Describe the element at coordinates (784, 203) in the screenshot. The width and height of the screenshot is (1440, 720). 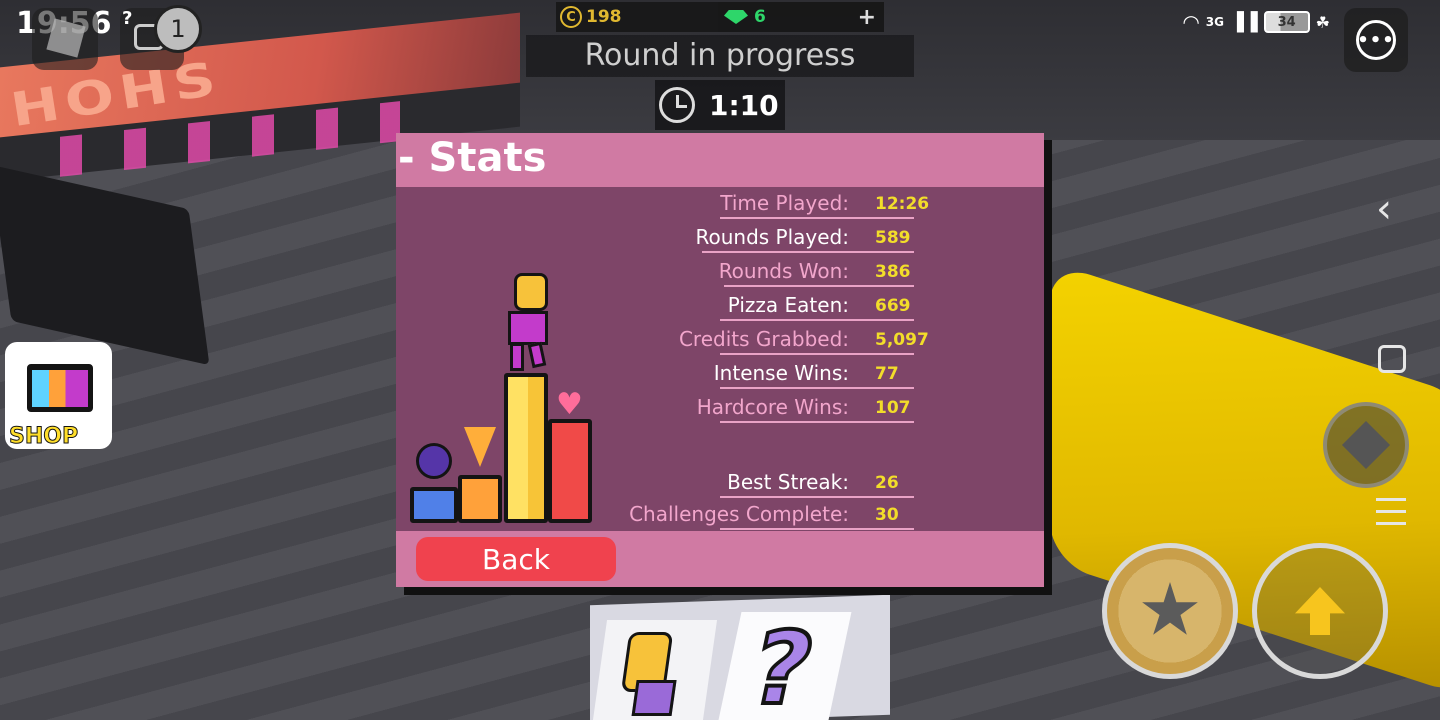
I see `stat-label: Time Played:` at that location.